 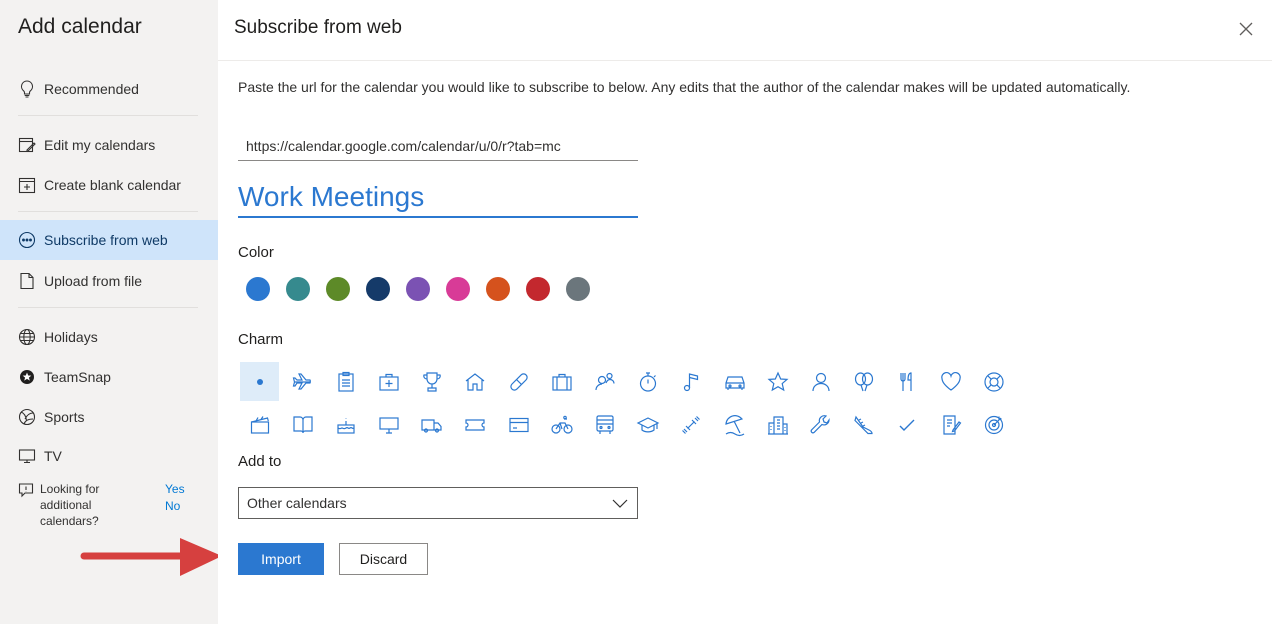 I want to click on sidebar-item-sports: Sports, so click(x=109, y=417).